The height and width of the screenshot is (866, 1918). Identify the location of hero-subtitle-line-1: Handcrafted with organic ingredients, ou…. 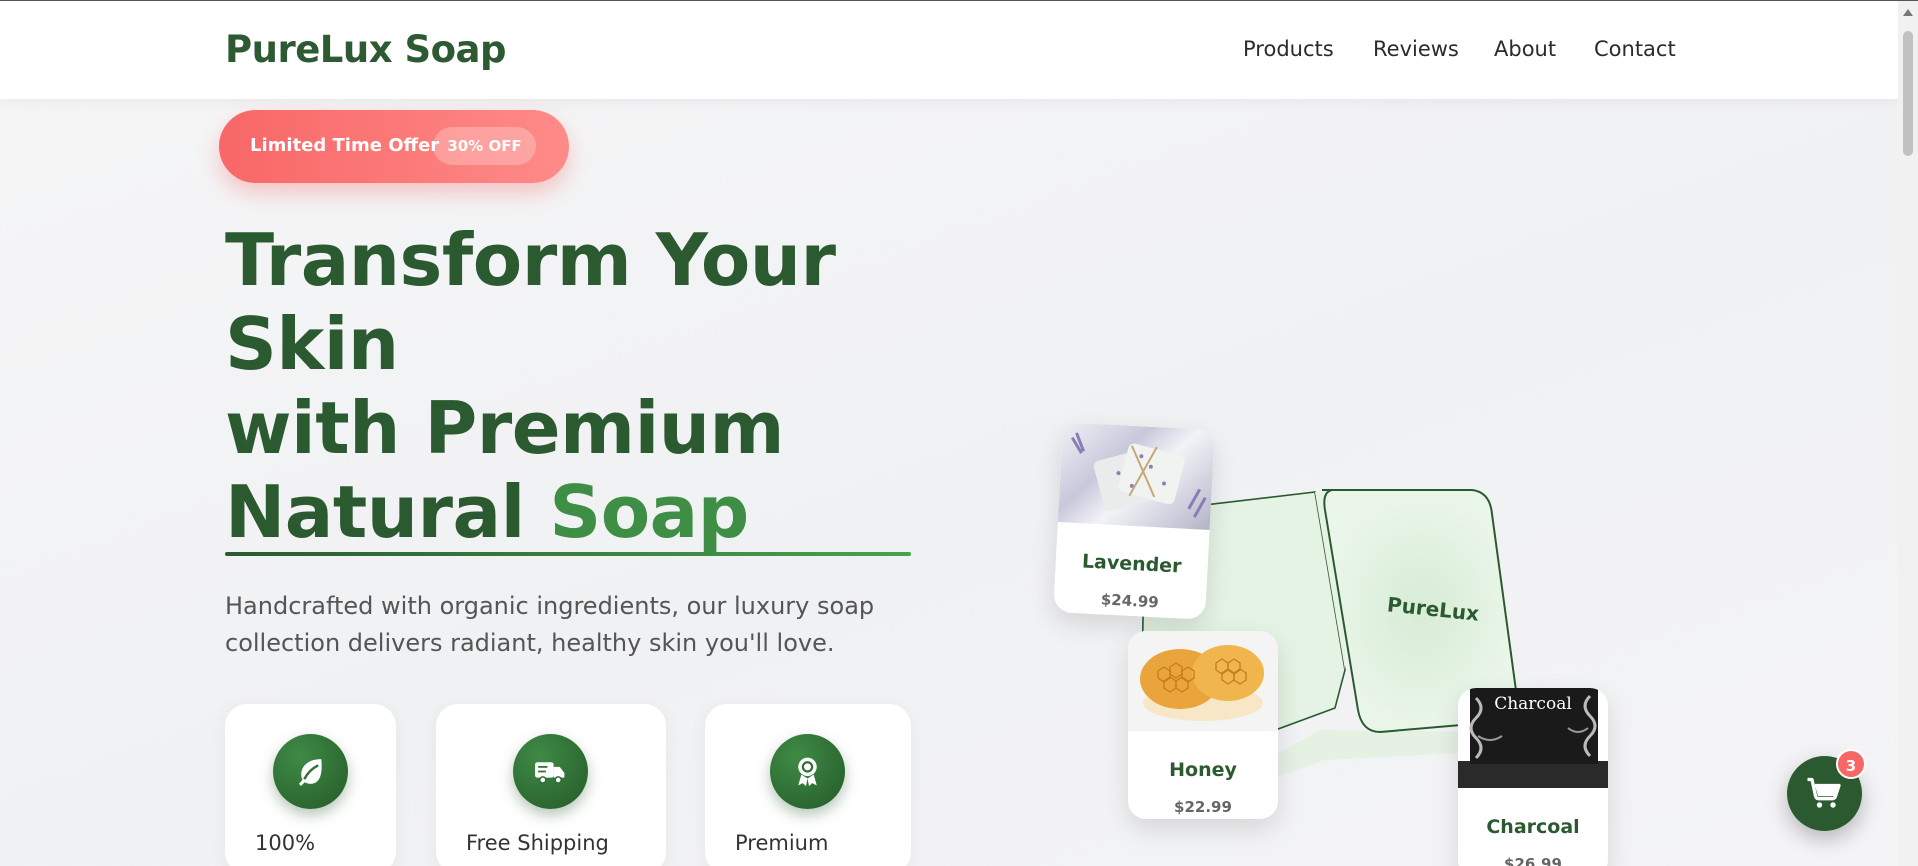
(550, 606).